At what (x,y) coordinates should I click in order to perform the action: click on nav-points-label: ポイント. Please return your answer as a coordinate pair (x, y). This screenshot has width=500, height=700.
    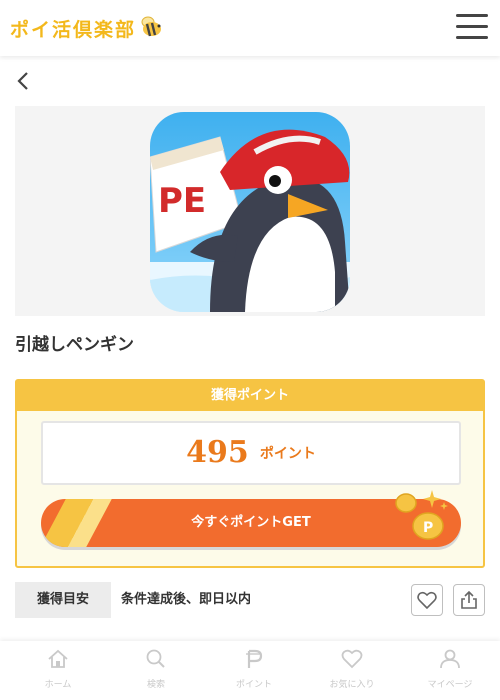
    Looking at the image, I should click on (253, 685).